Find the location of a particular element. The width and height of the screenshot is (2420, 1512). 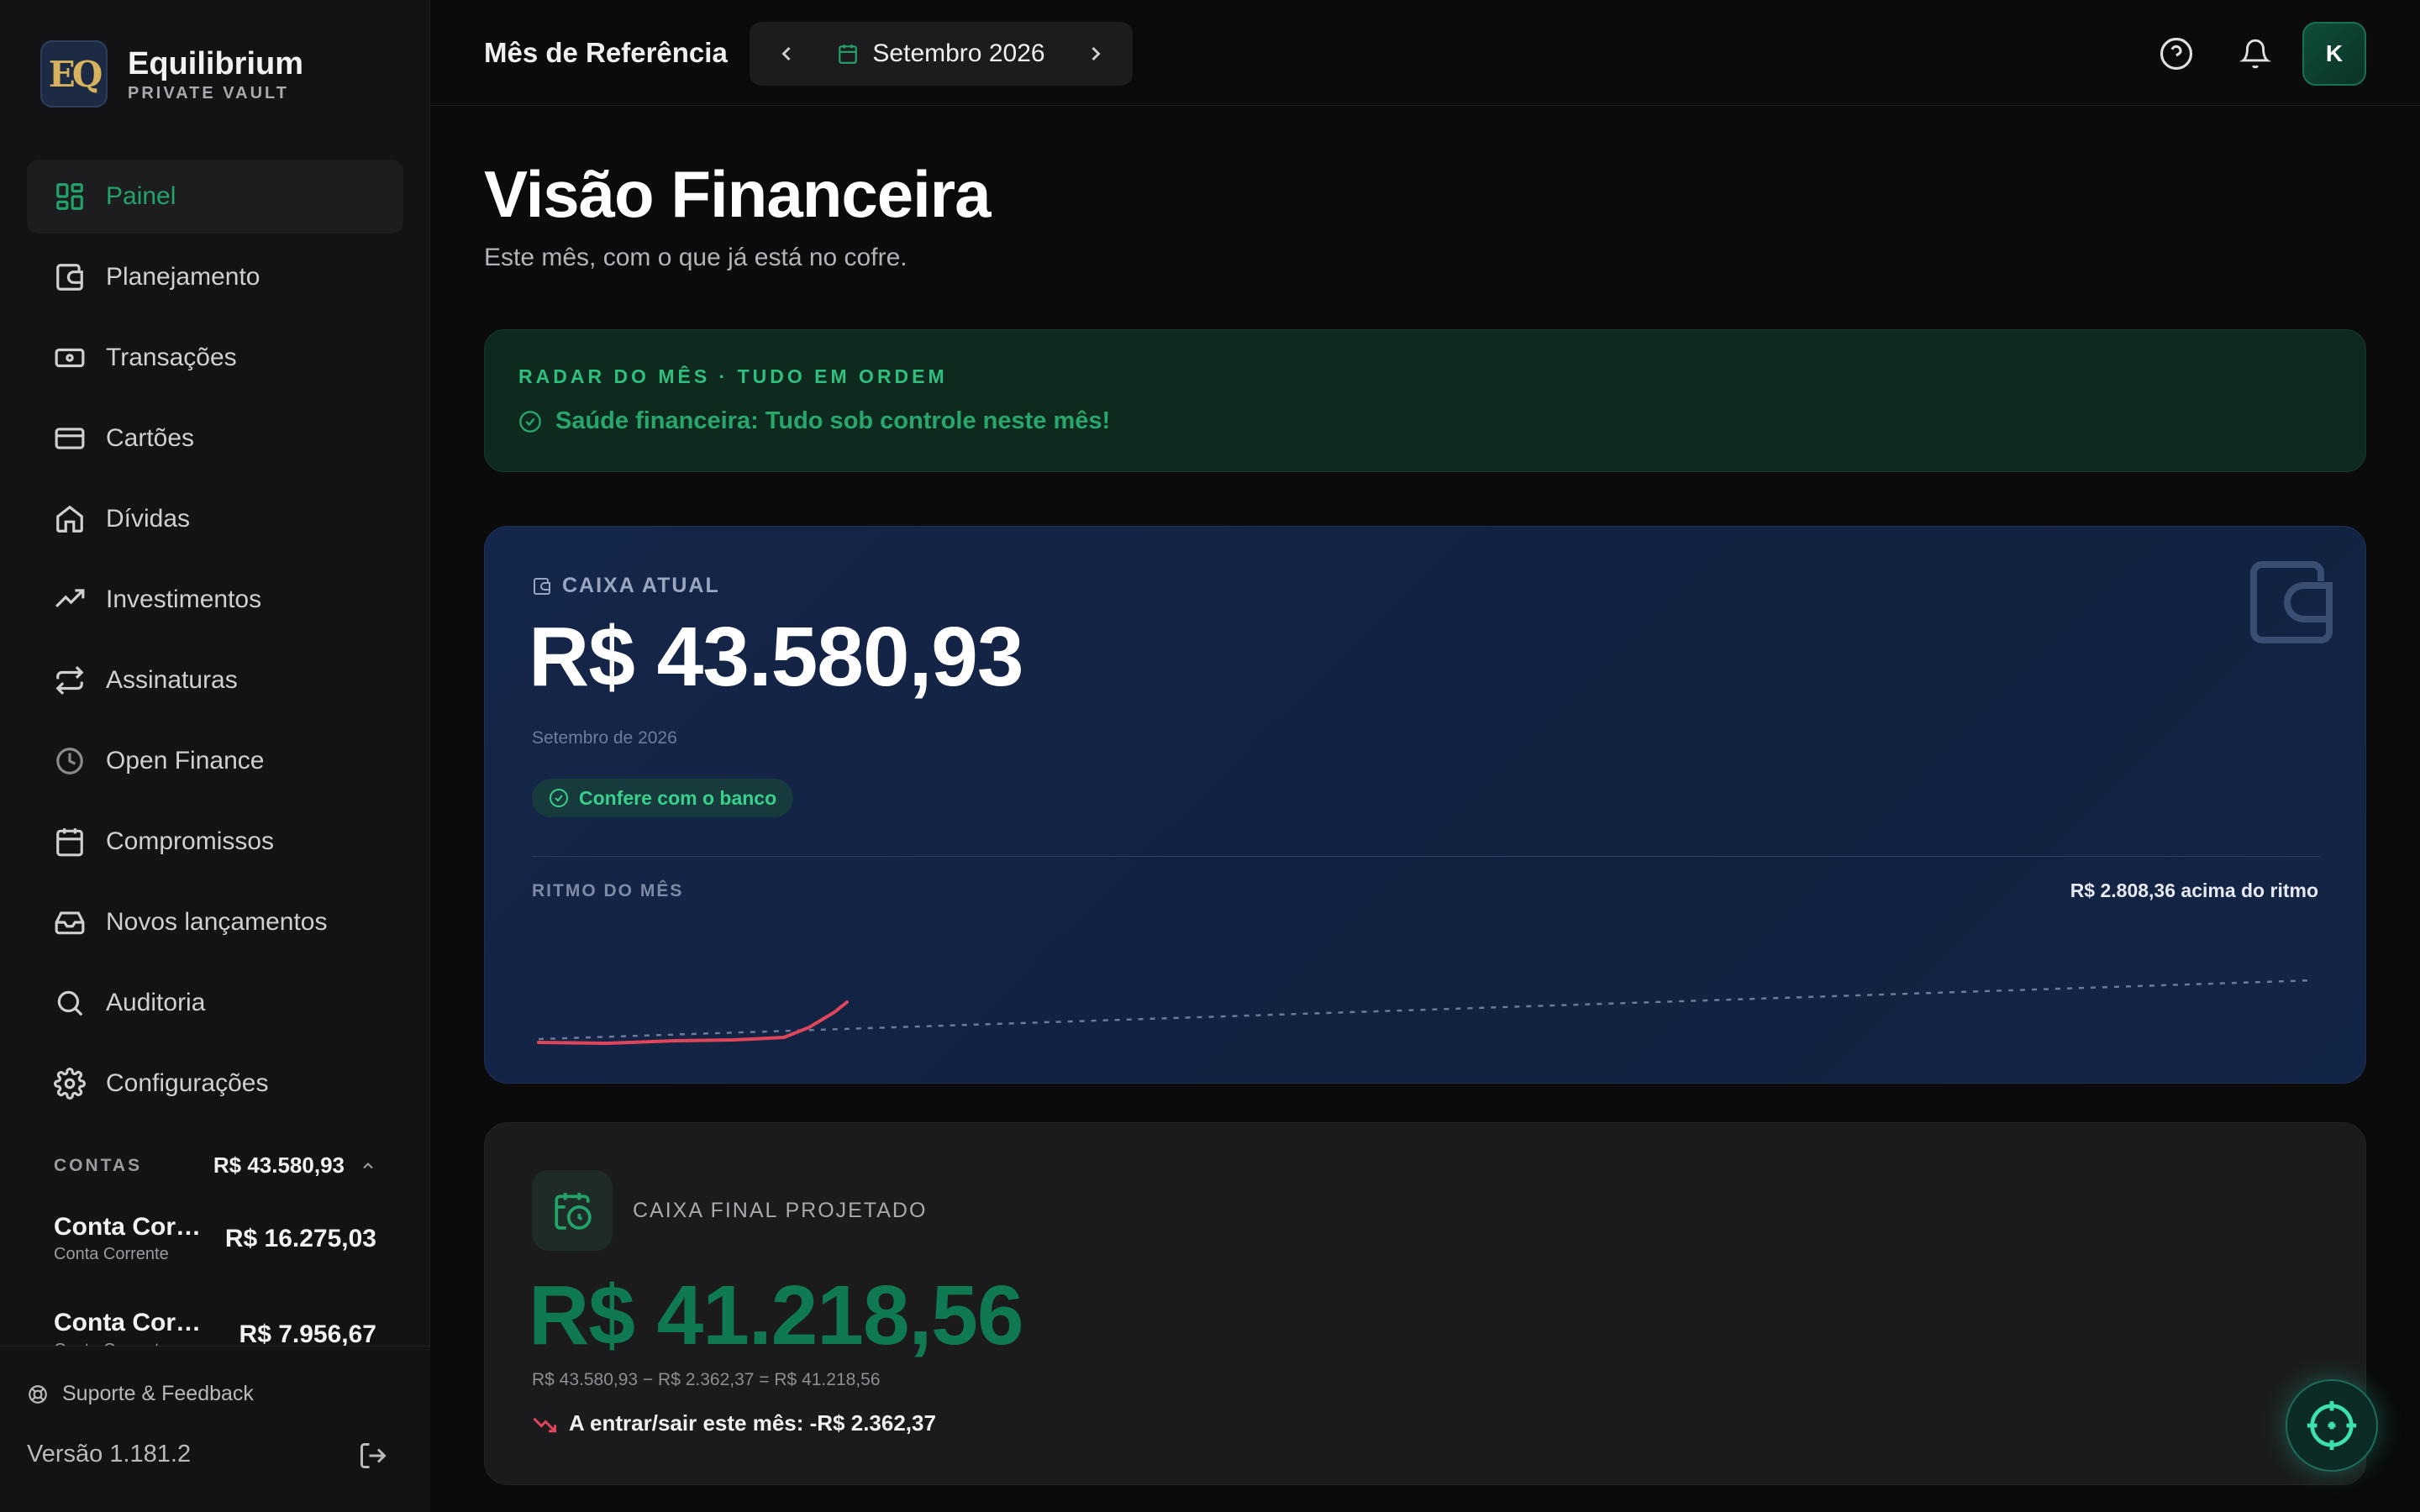

sidebar-item-label: Assinaturas is located at coordinates (172, 680).